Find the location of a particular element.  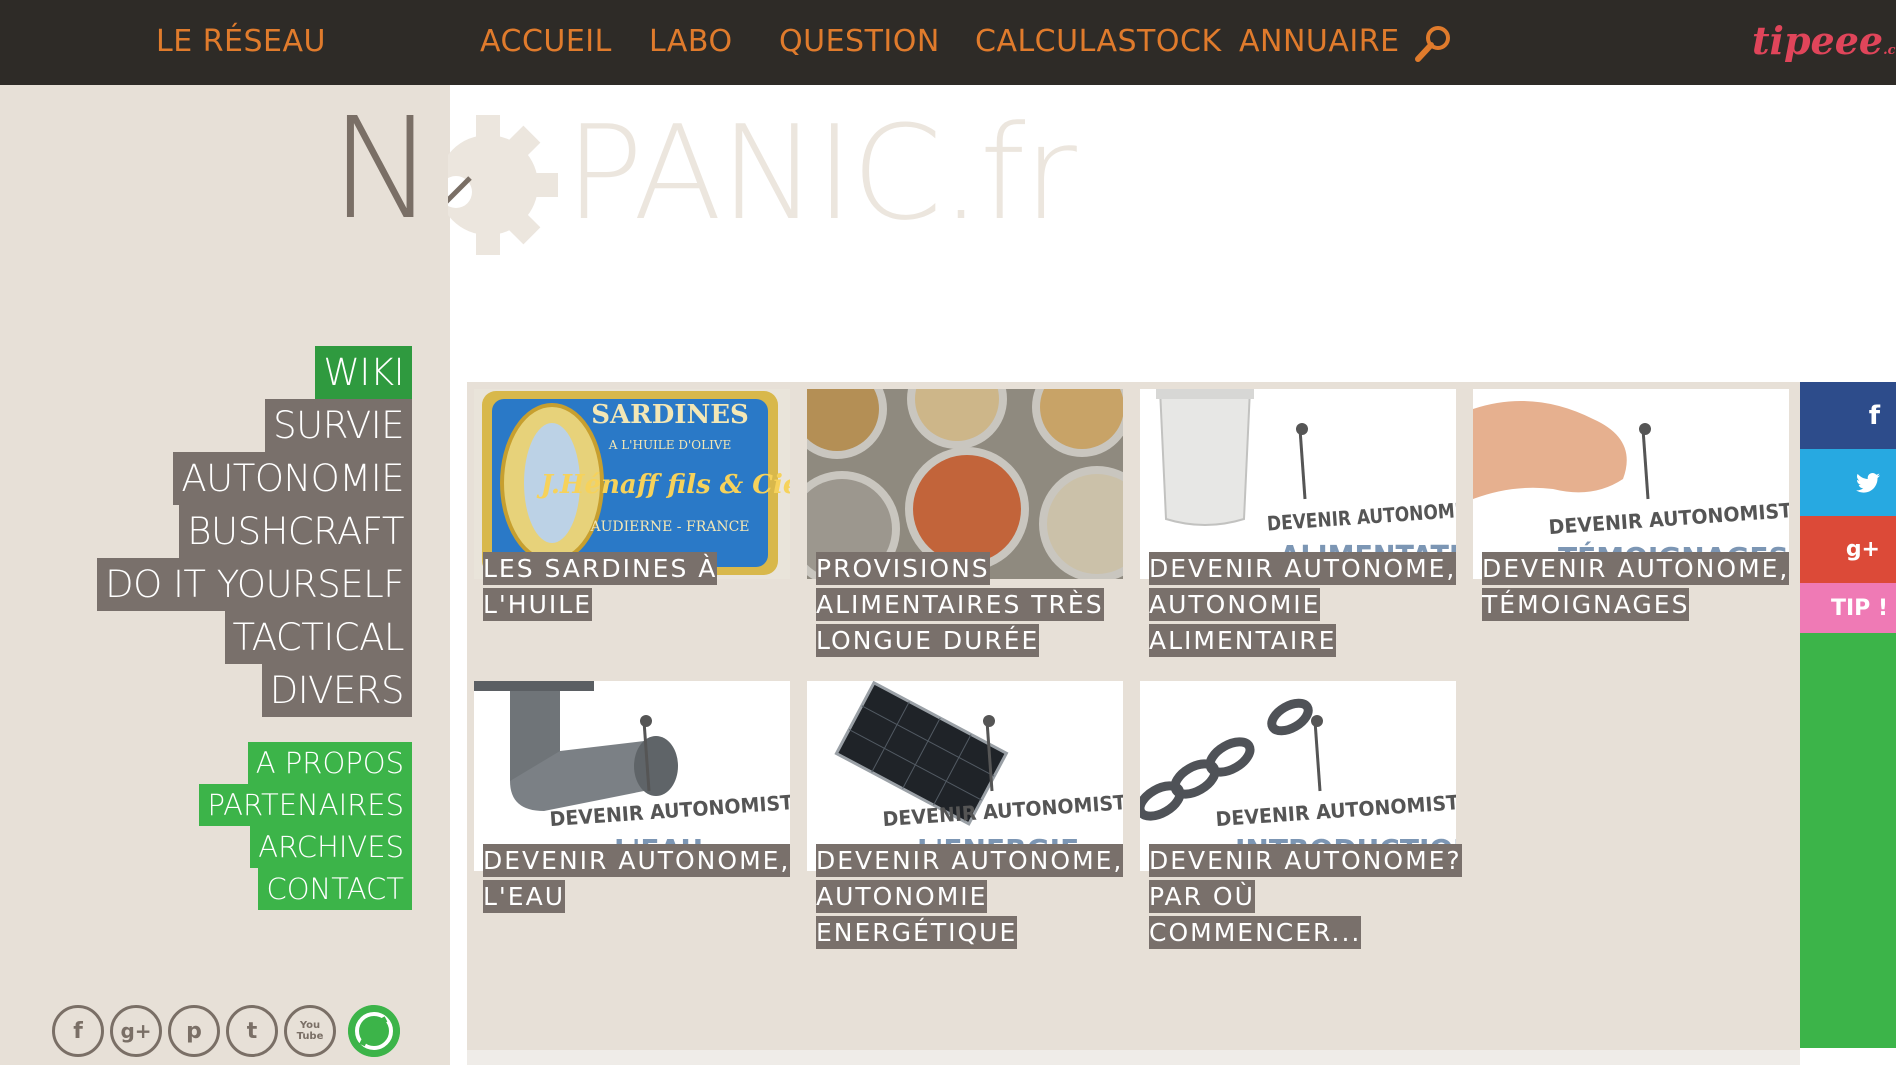

page-a-propos: A PROPOS is located at coordinates (329, 763).